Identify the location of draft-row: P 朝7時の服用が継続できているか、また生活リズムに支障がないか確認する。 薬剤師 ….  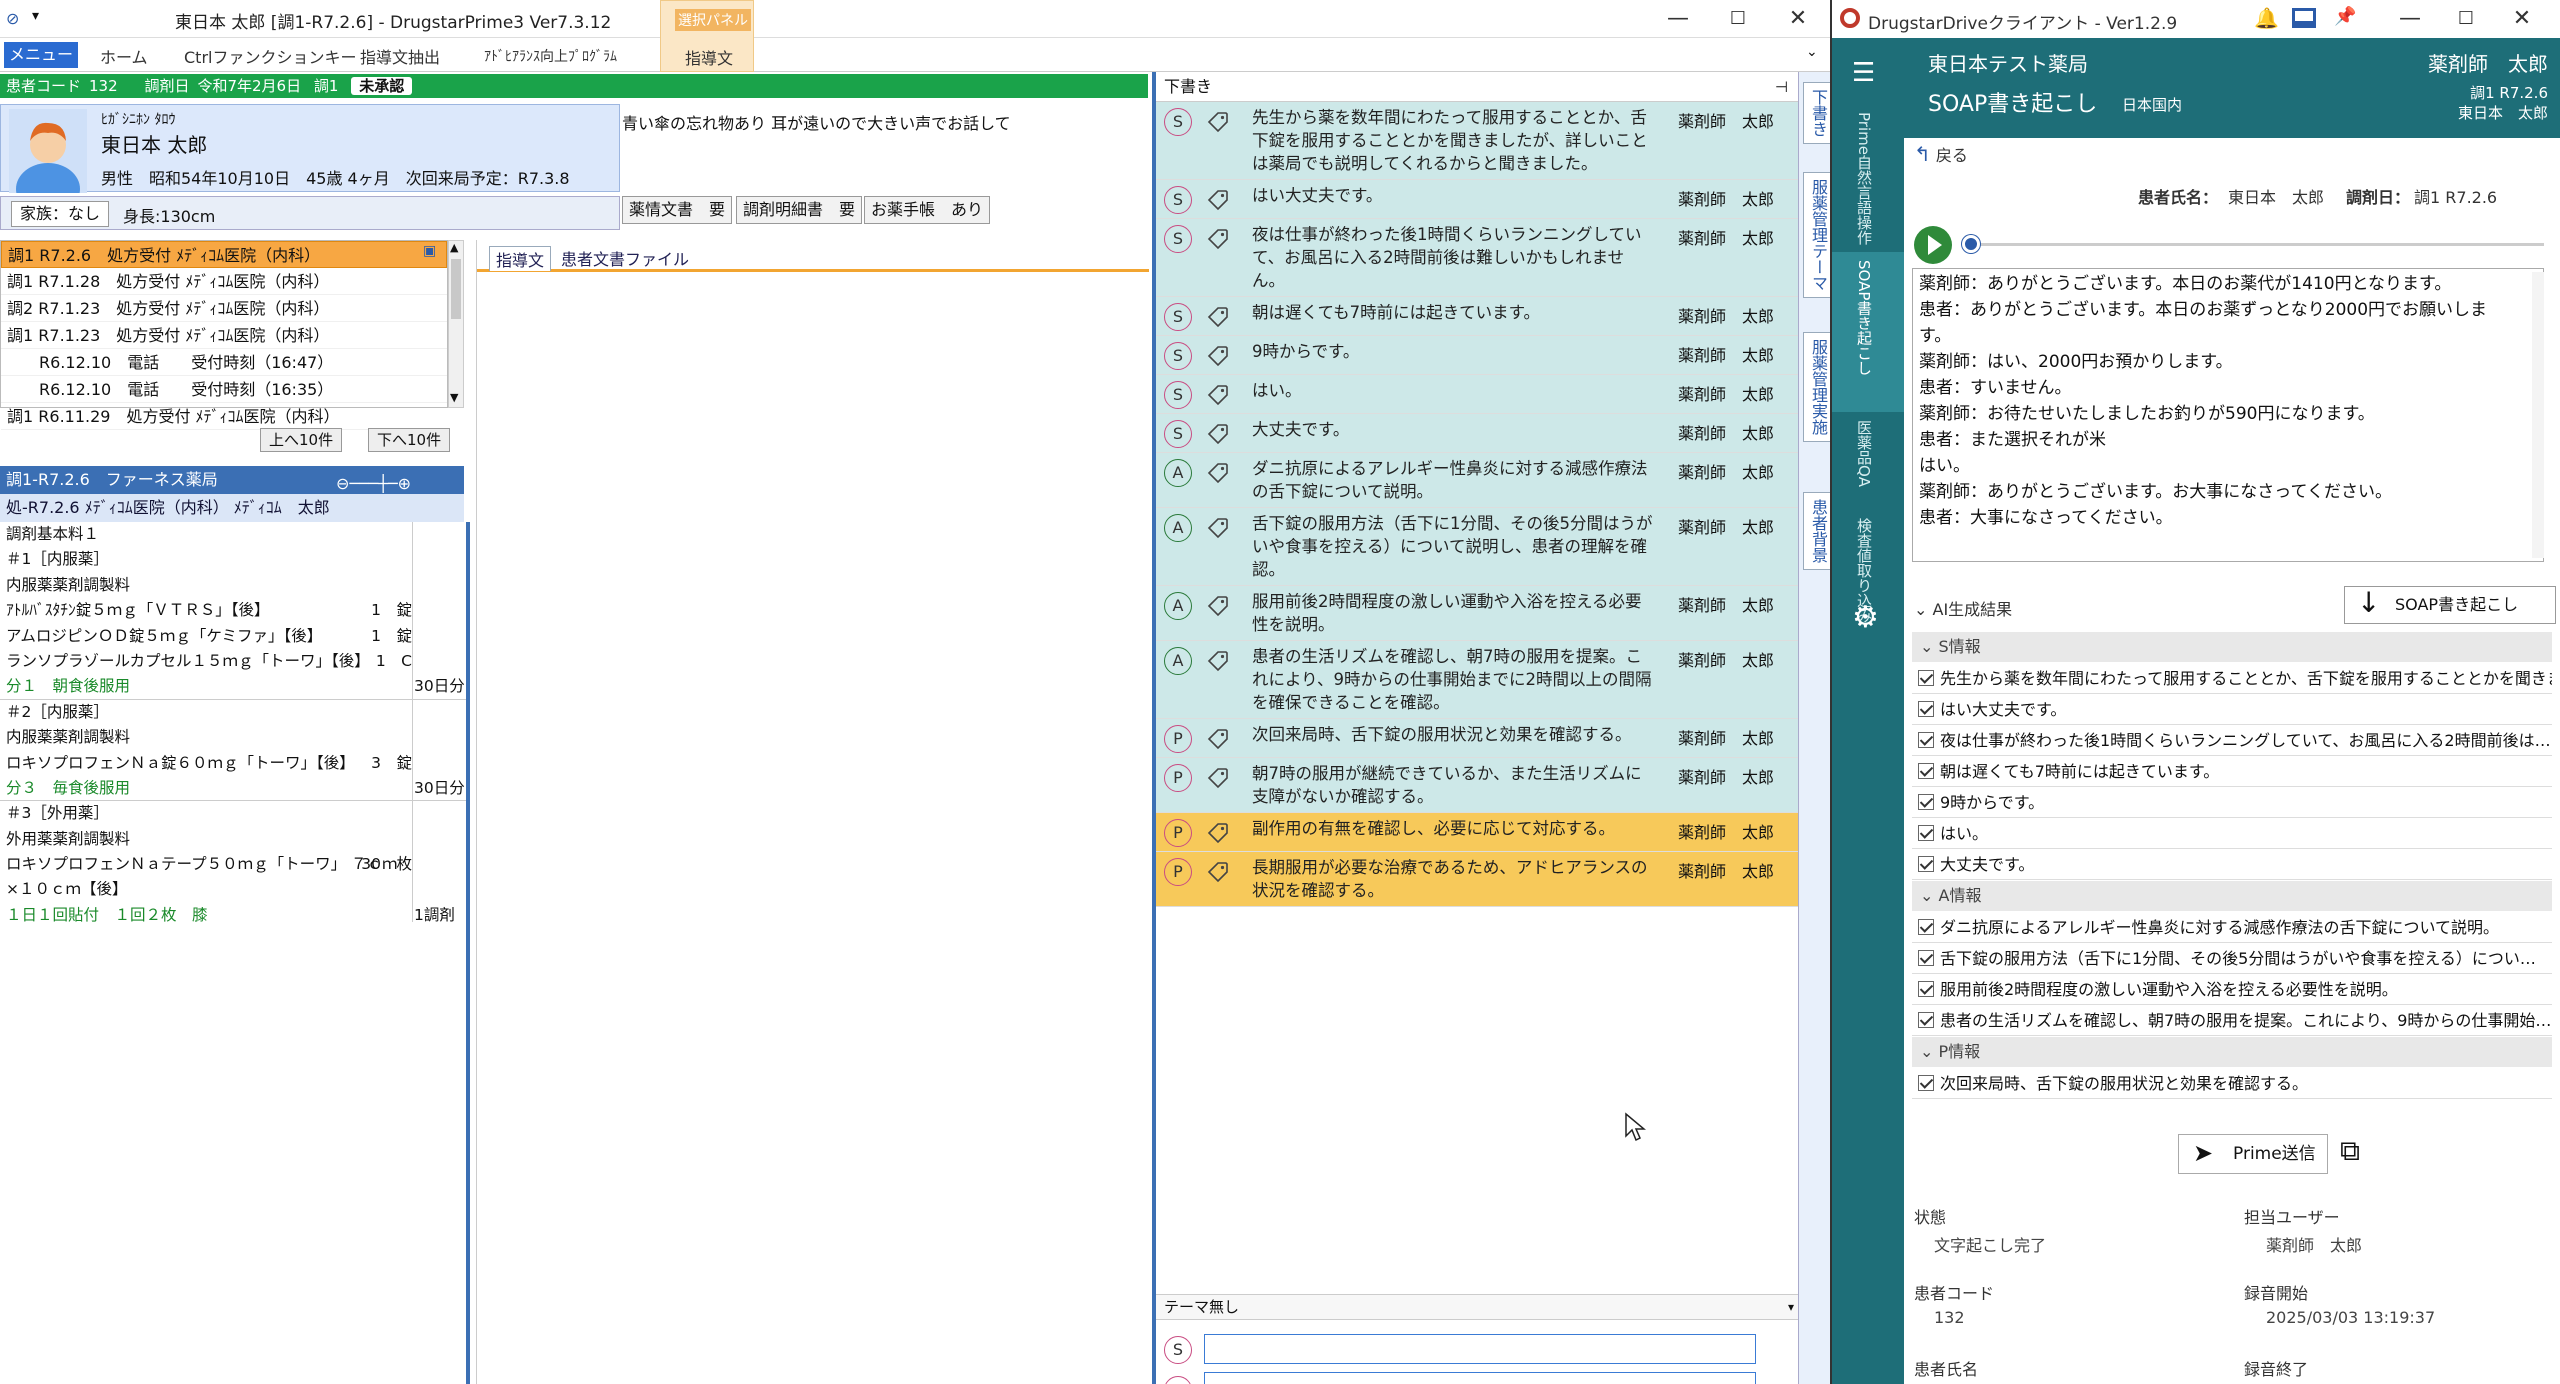
(1477, 785).